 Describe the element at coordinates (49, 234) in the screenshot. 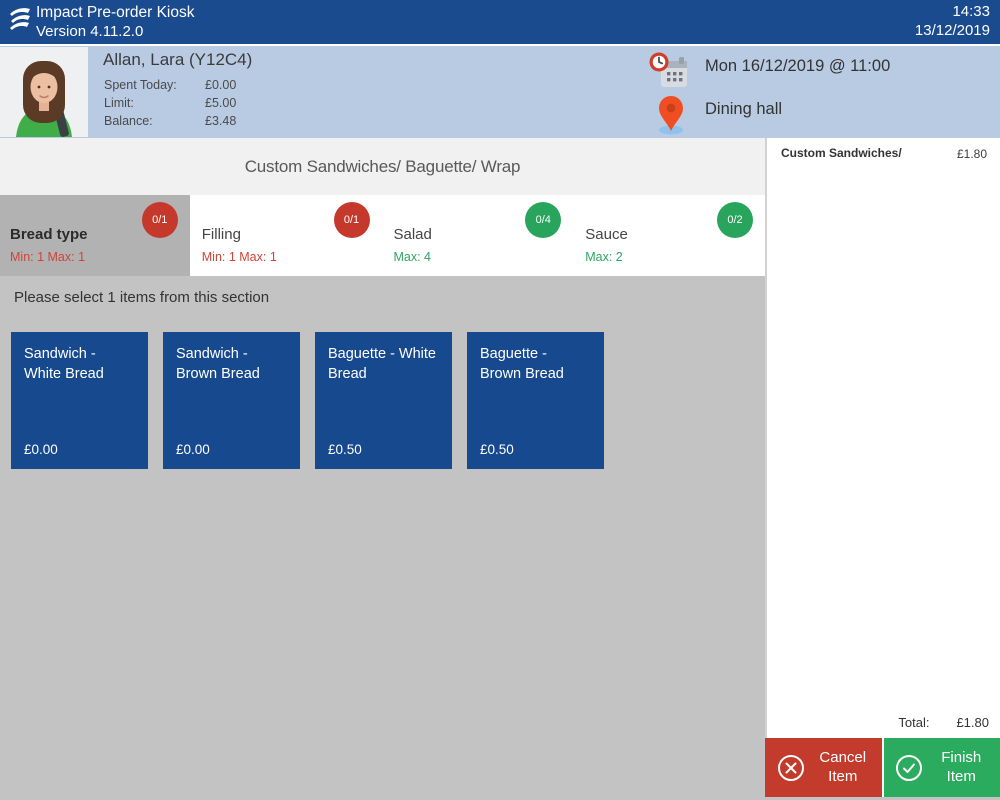

I see `tab-label: Bread type` at that location.